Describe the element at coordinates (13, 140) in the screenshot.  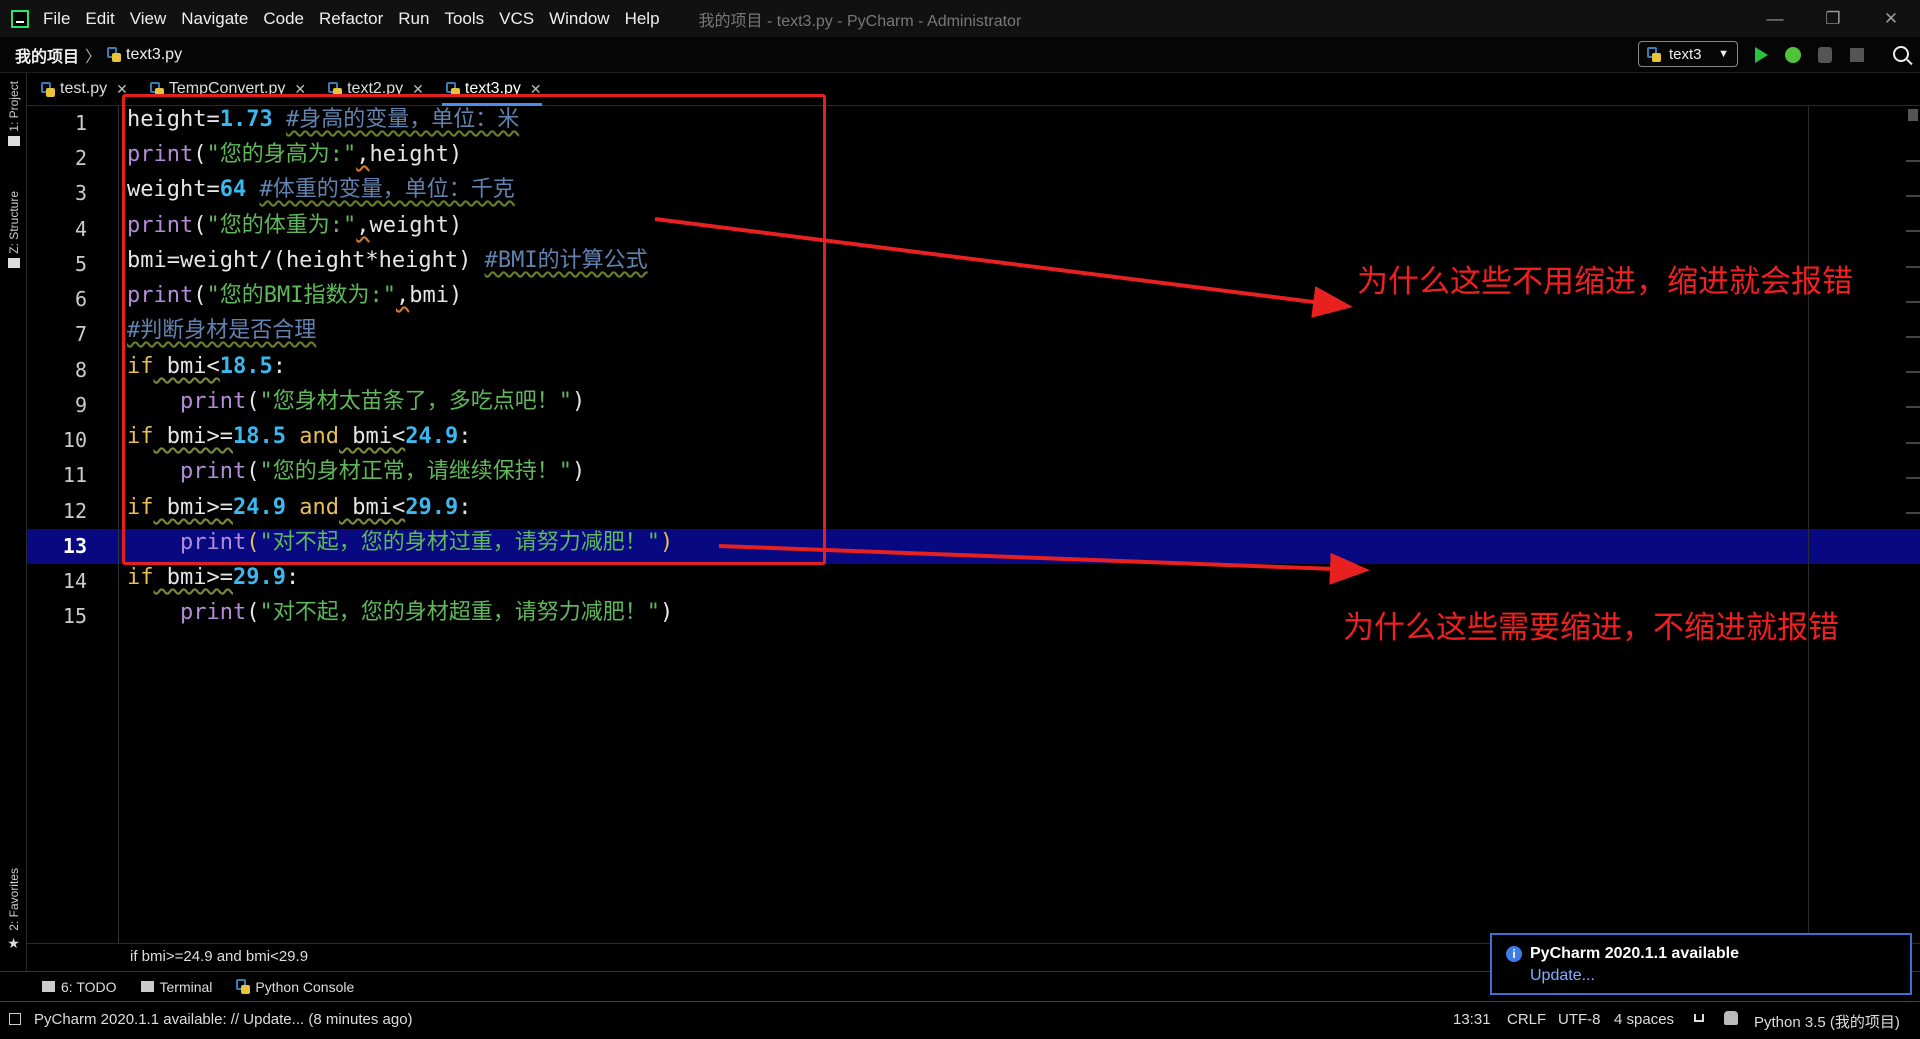
I see `folder-icon` at that location.